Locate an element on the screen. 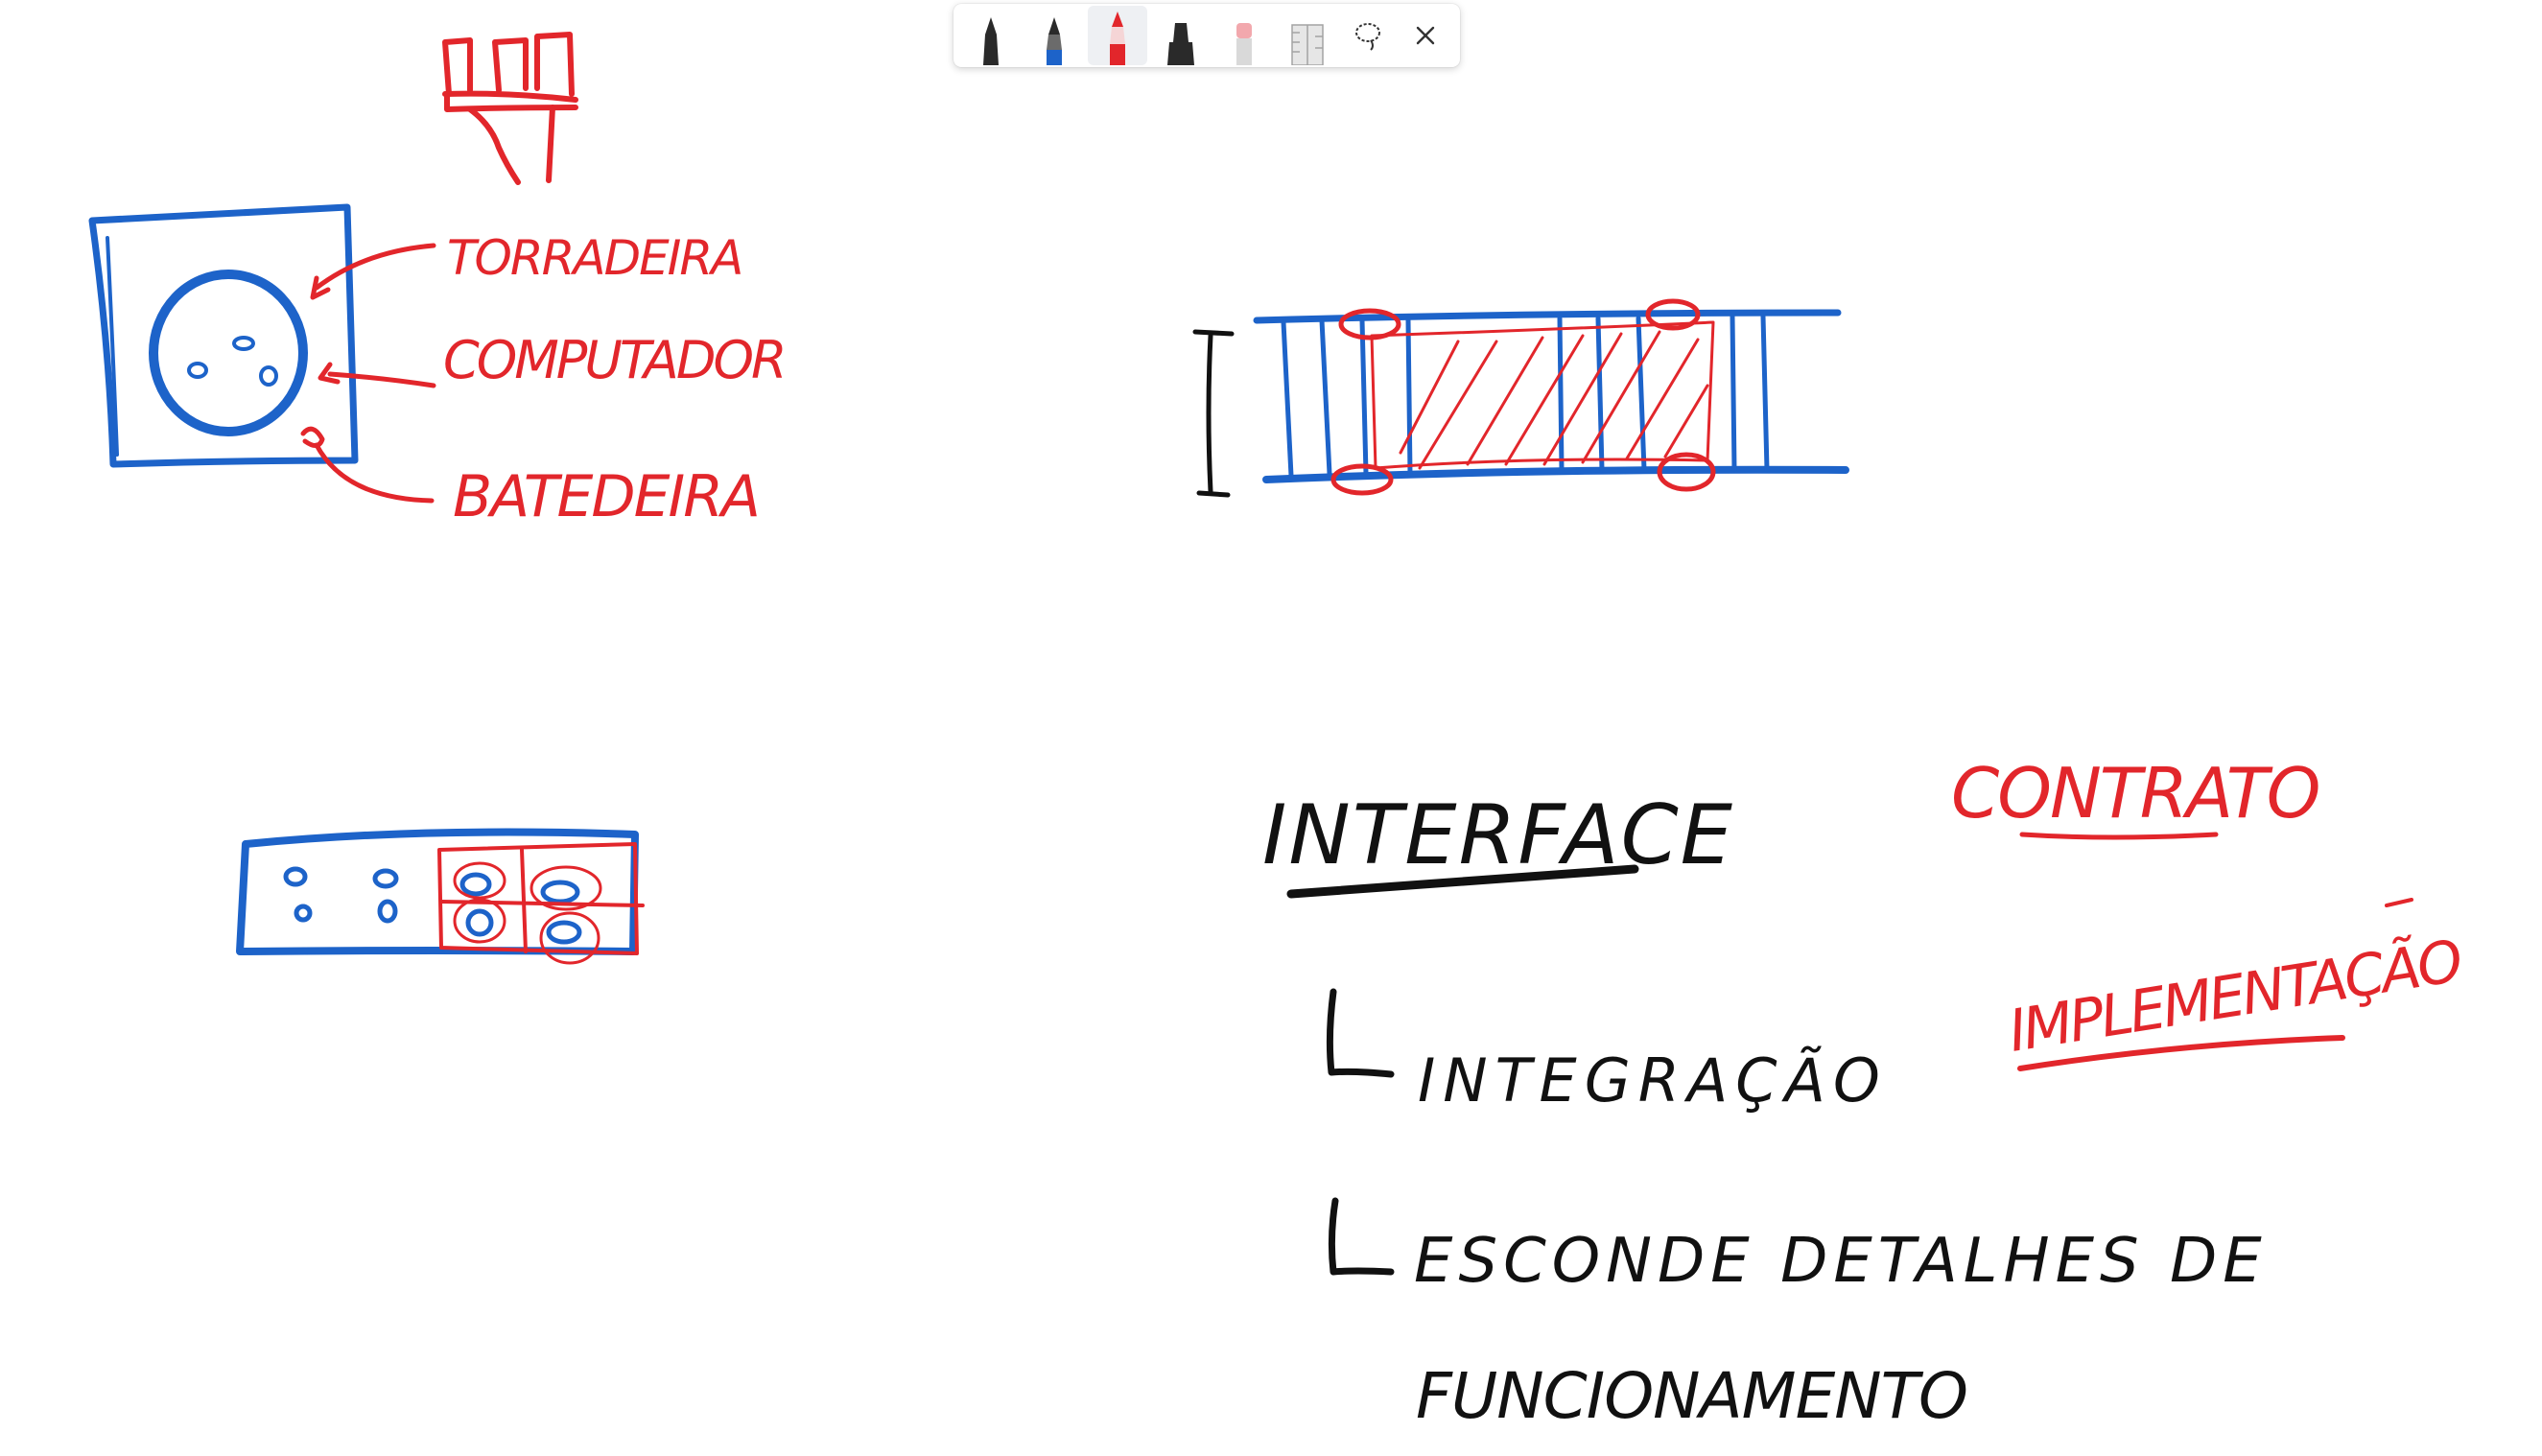 The width and height of the screenshot is (2542, 1456). label-funcionamento: FUNCIONAMENTO is located at coordinates (1691, 1396).